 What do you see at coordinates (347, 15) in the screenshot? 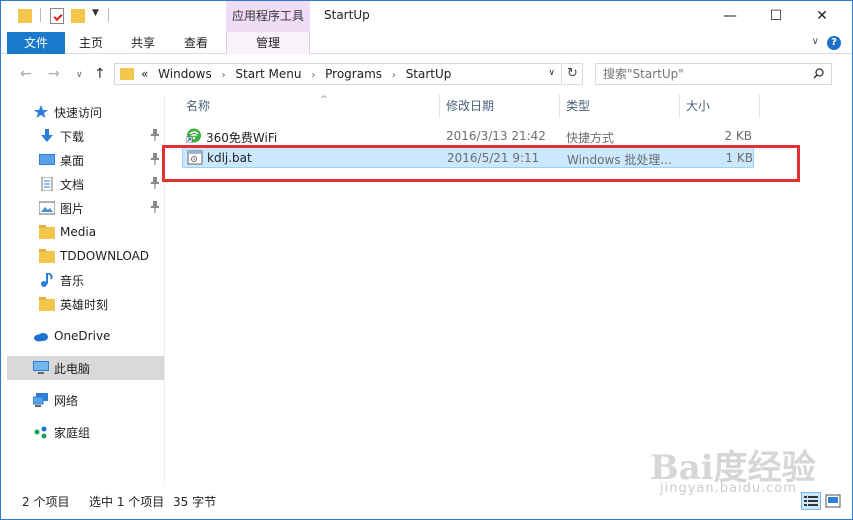
I see `window-title: StartUp` at bounding box center [347, 15].